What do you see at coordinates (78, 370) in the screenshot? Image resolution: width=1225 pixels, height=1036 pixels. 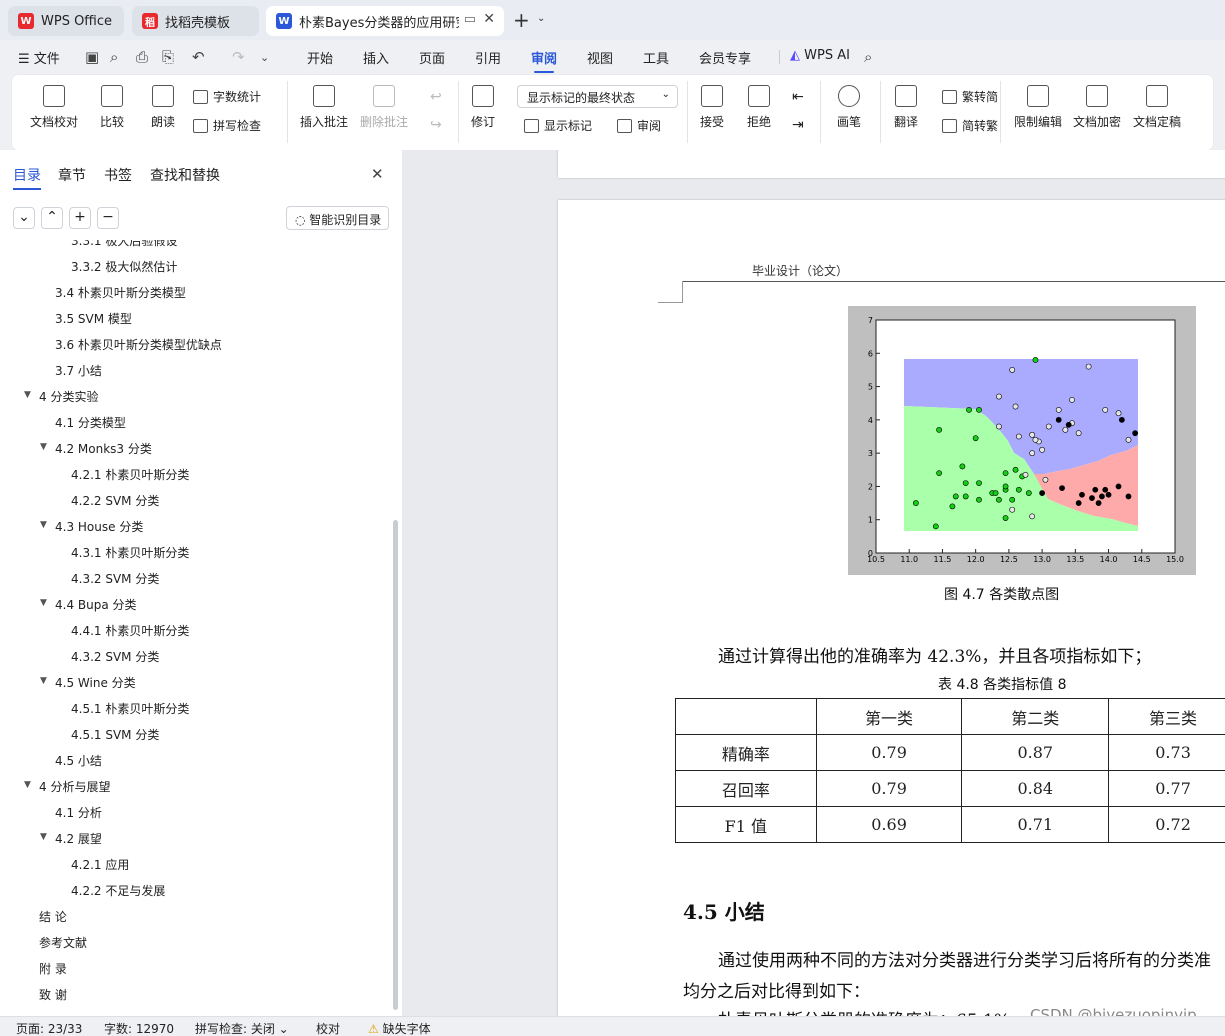 I see `toc-item: 3.7 小结` at bounding box center [78, 370].